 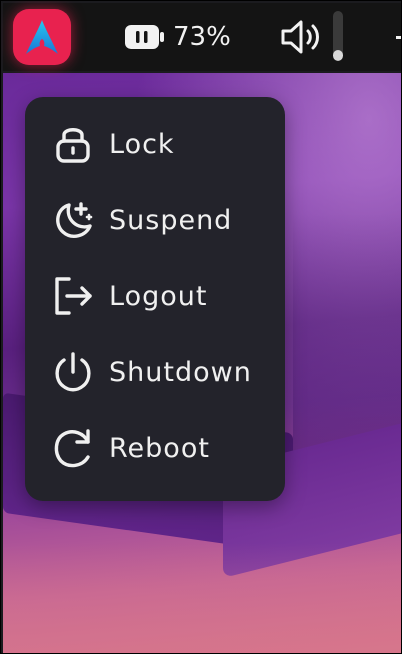 I want to click on menu-item-lock: Lock, so click(x=155, y=144).